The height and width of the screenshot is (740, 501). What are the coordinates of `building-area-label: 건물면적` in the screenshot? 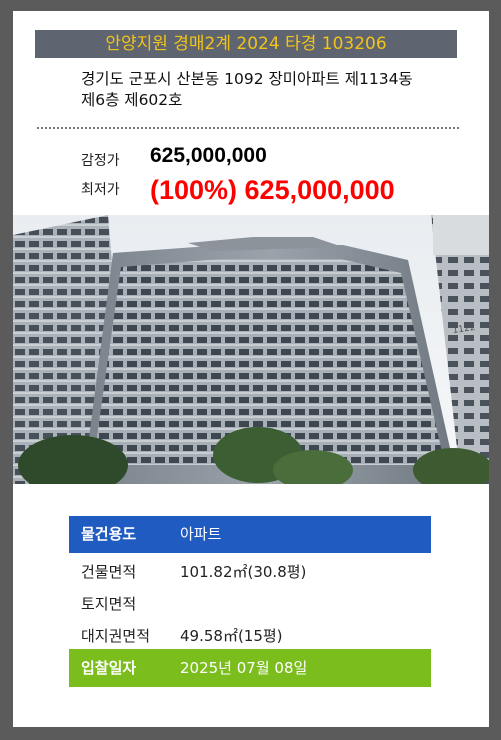 It's located at (109, 572).